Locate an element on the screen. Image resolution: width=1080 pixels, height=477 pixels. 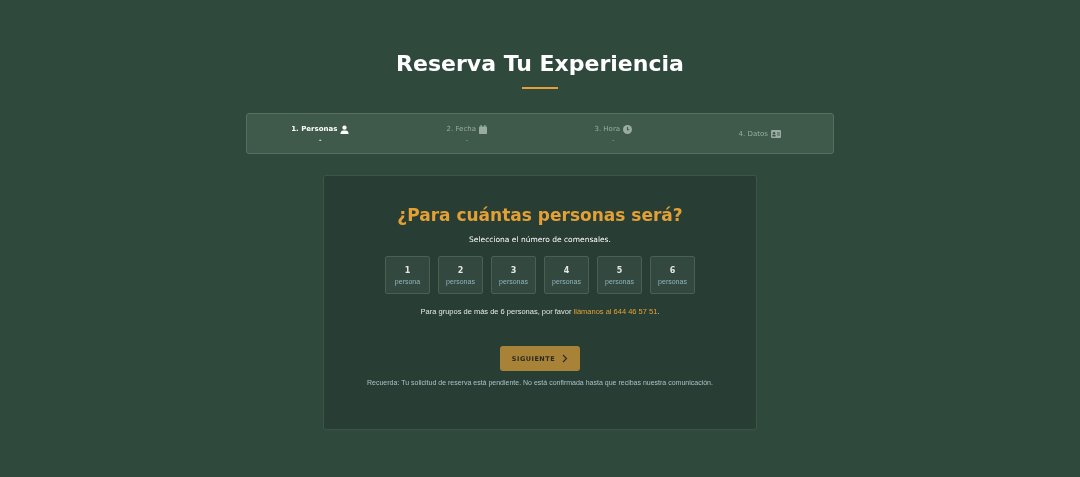
clock-icon is located at coordinates (628, 129).